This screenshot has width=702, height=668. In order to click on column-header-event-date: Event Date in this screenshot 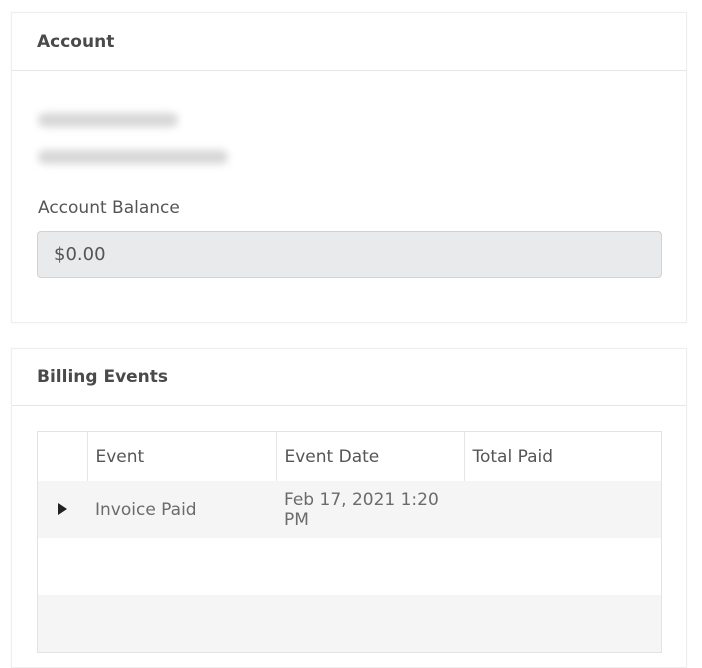, I will do `click(369, 456)`.